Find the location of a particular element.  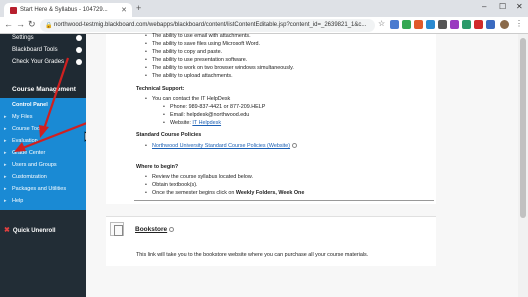

browser-tab: Start Here & Syllabus - 104729... ✕ is located at coordinates (68, 10).